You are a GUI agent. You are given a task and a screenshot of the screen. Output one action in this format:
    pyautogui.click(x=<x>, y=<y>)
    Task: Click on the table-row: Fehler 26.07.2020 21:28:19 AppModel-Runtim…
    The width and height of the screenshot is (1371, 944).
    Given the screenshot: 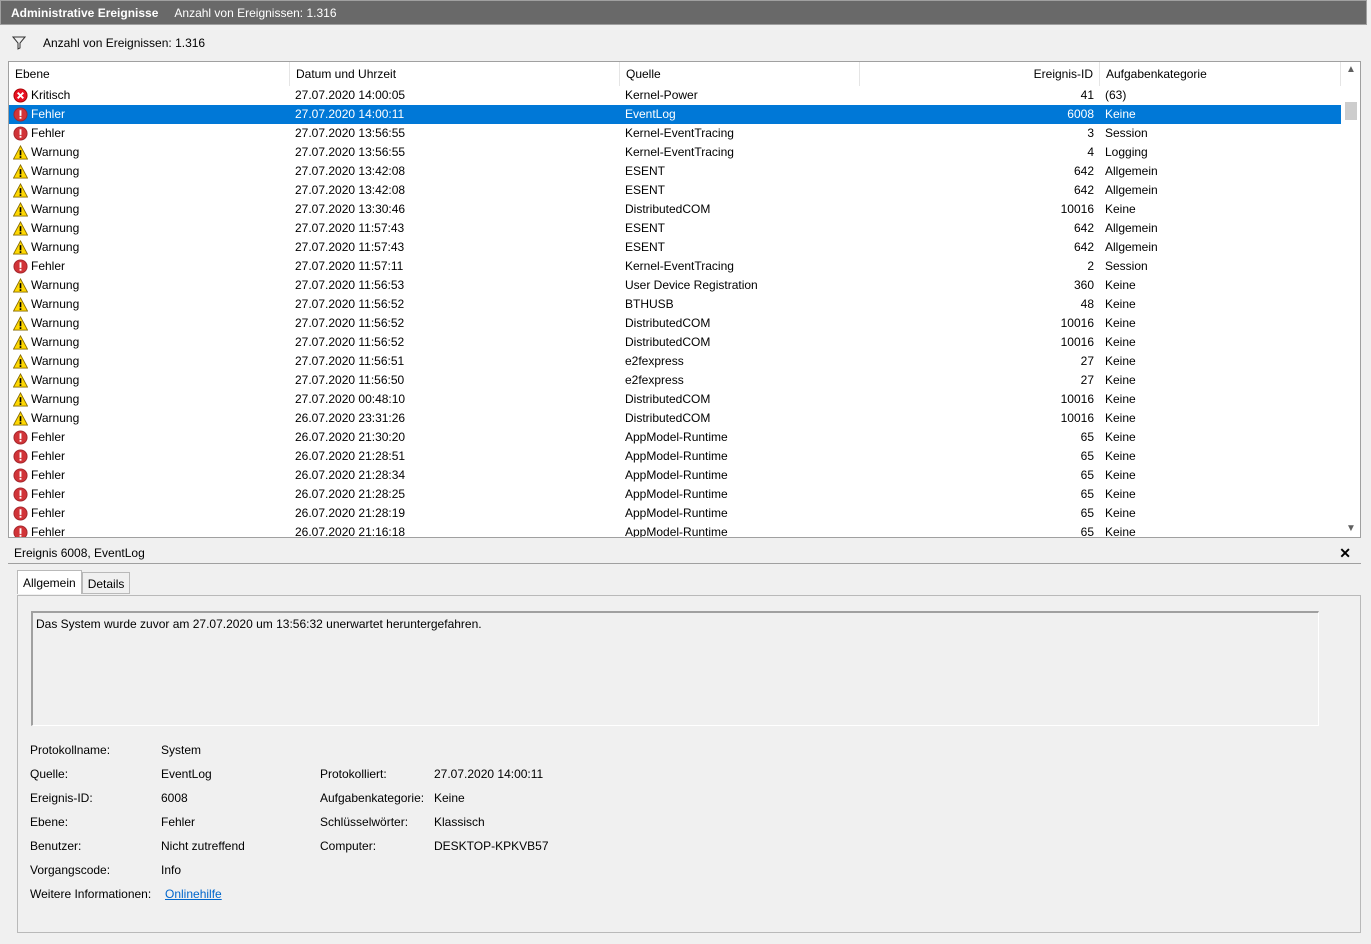 What is the action you would take?
    pyautogui.click(x=675, y=513)
    